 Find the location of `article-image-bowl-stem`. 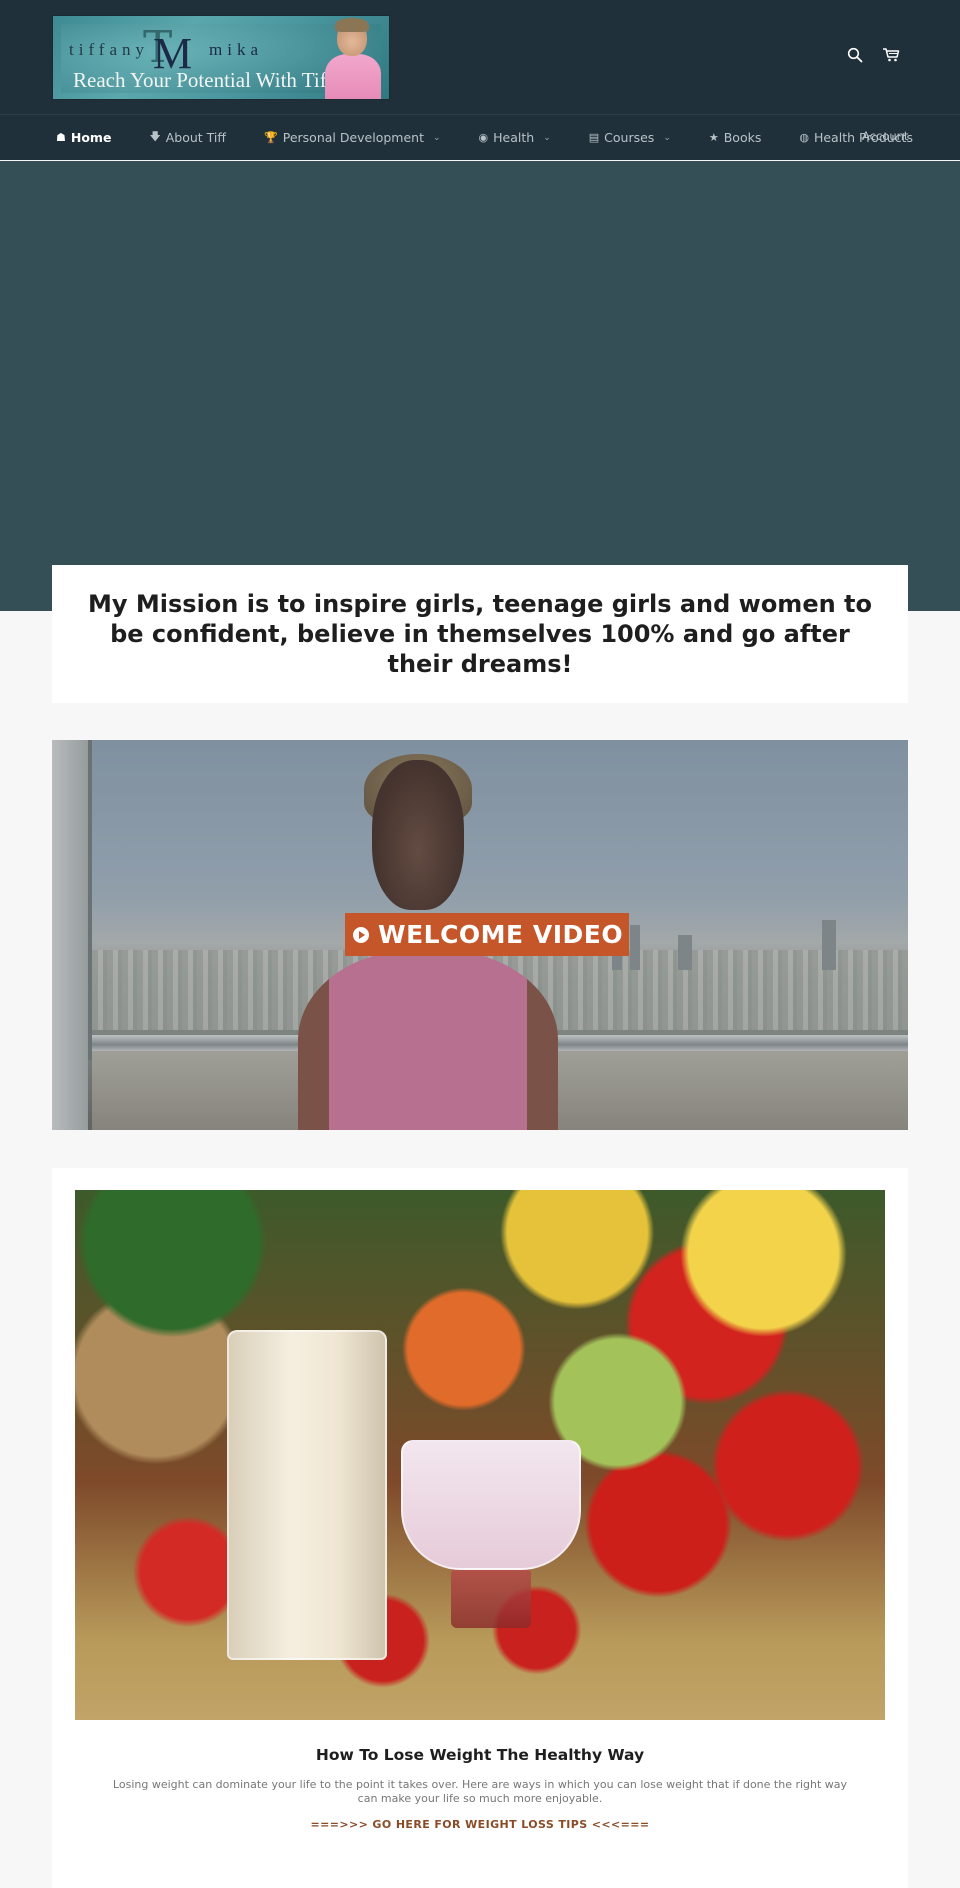

article-image-bowl-stem is located at coordinates (491, 1598).